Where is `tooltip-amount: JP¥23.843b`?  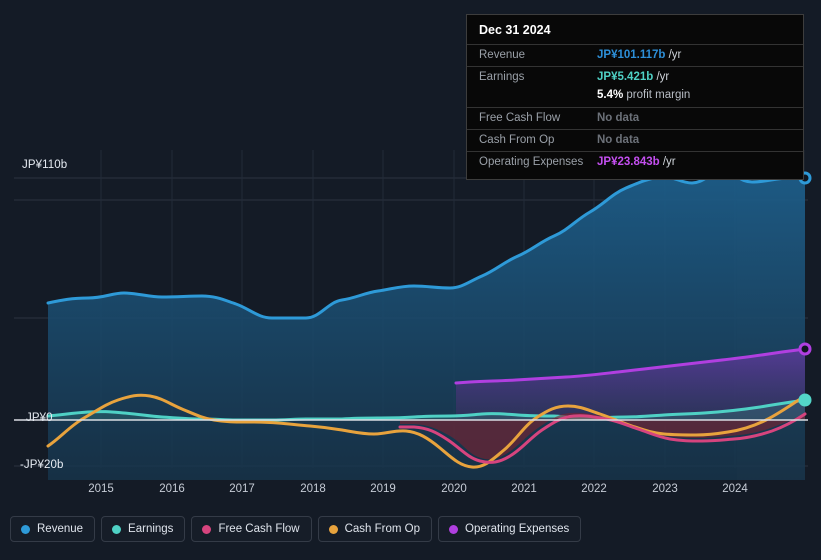 tooltip-amount: JP¥23.843b is located at coordinates (628, 162).